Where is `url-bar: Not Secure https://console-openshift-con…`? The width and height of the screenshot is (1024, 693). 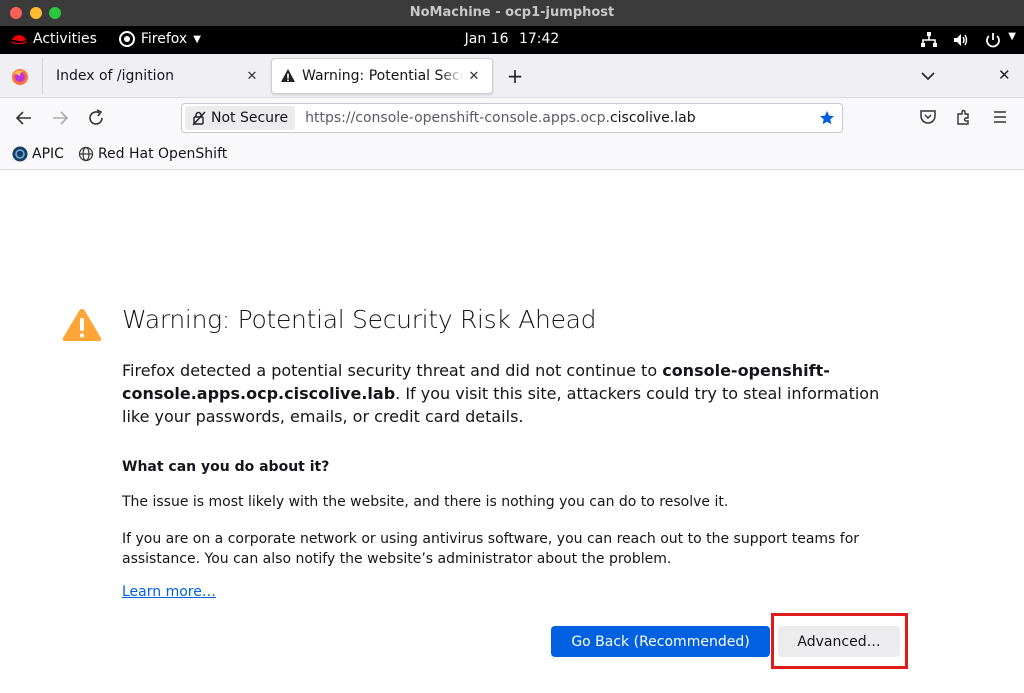
url-bar: Not Secure https://console-openshift-con… is located at coordinates (512, 118).